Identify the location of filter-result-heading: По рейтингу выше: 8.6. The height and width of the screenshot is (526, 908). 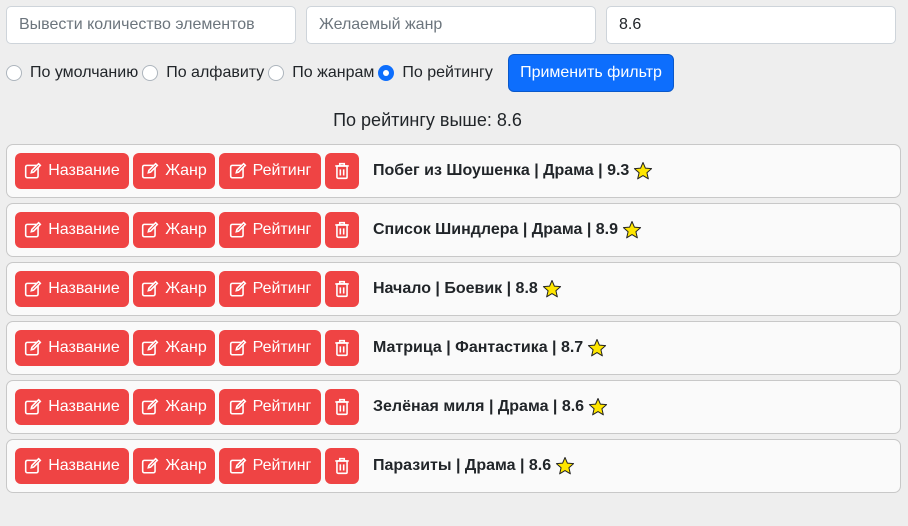
(427, 120).